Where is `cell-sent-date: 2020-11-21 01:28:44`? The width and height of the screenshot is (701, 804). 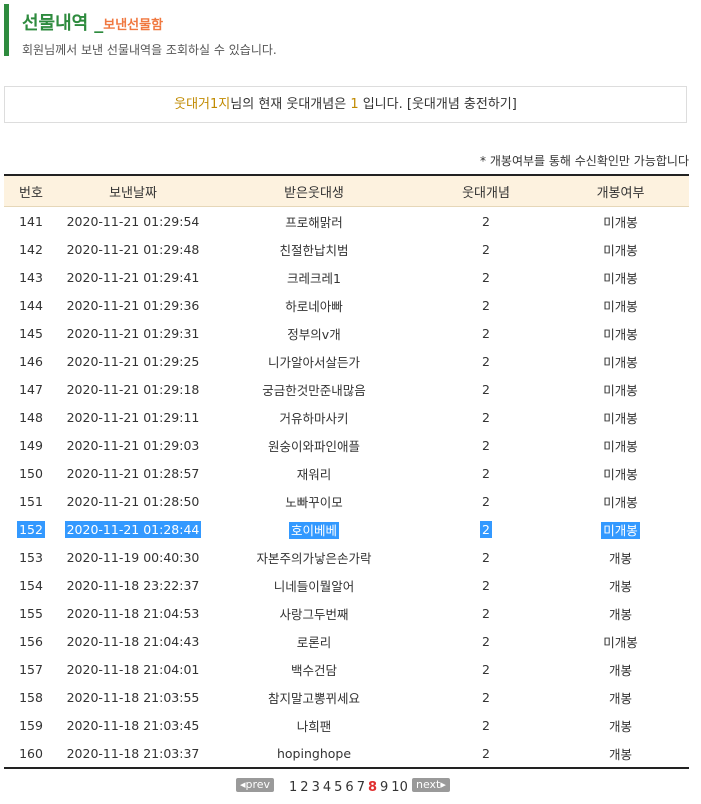
cell-sent-date: 2020-11-21 01:28:44 is located at coordinates (133, 529).